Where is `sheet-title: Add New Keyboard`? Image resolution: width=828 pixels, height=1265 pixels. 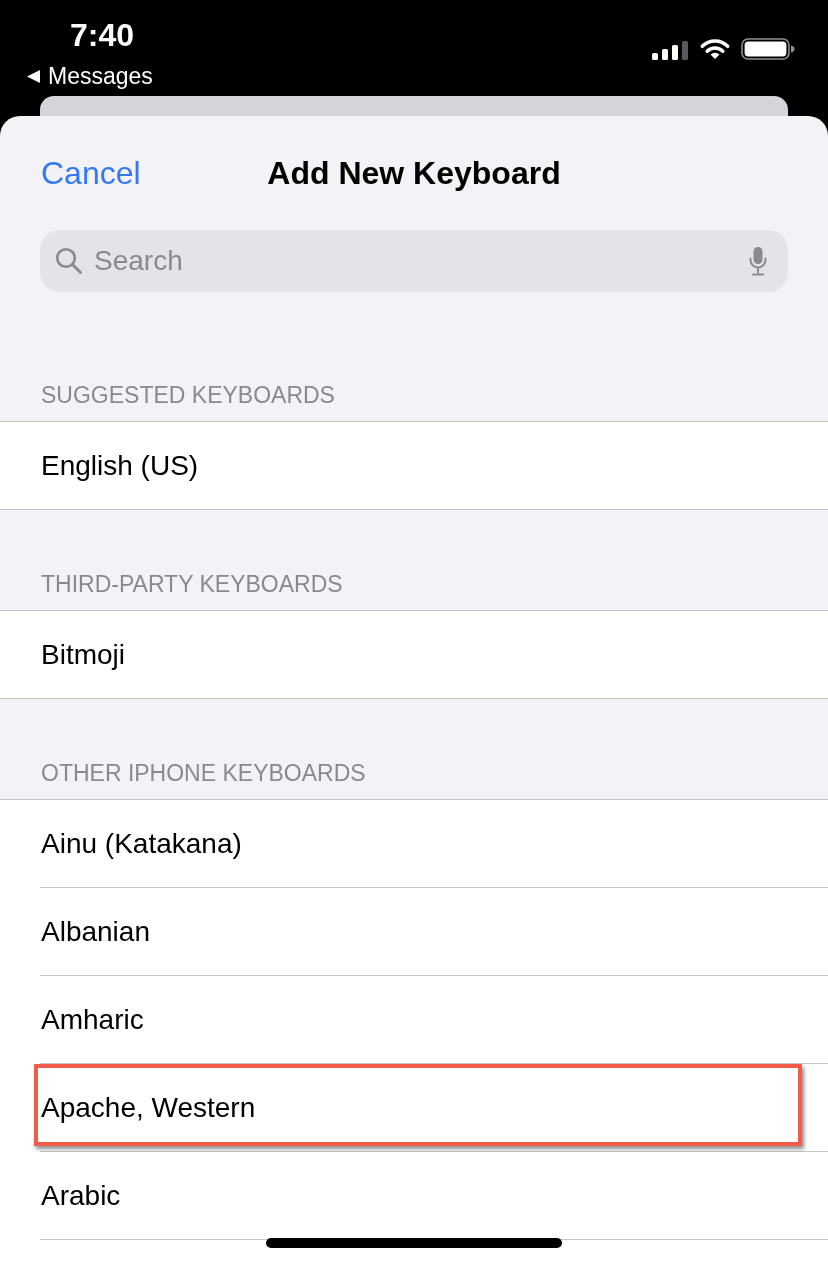
sheet-title: Add New Keyboard is located at coordinates (414, 173).